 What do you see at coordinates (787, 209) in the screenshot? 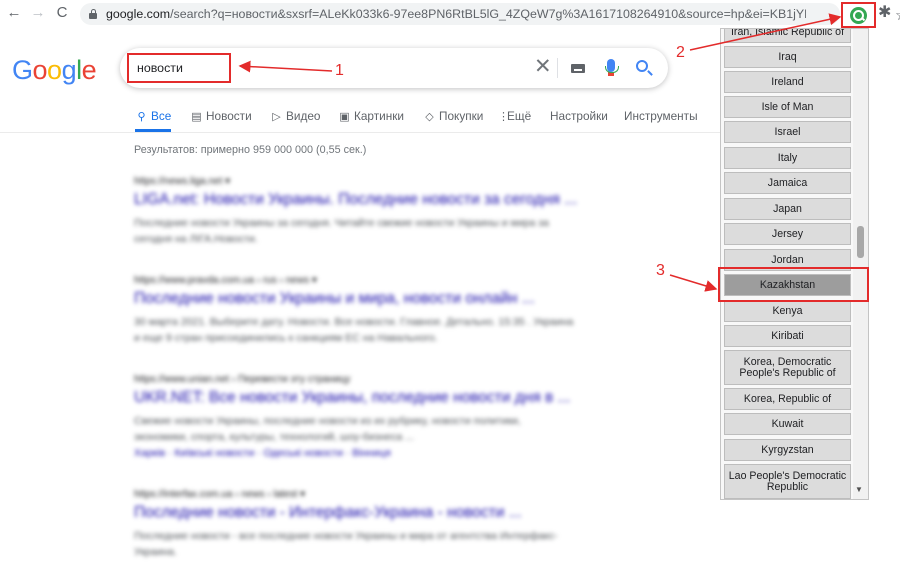
I see `country-option: Japan` at bounding box center [787, 209].